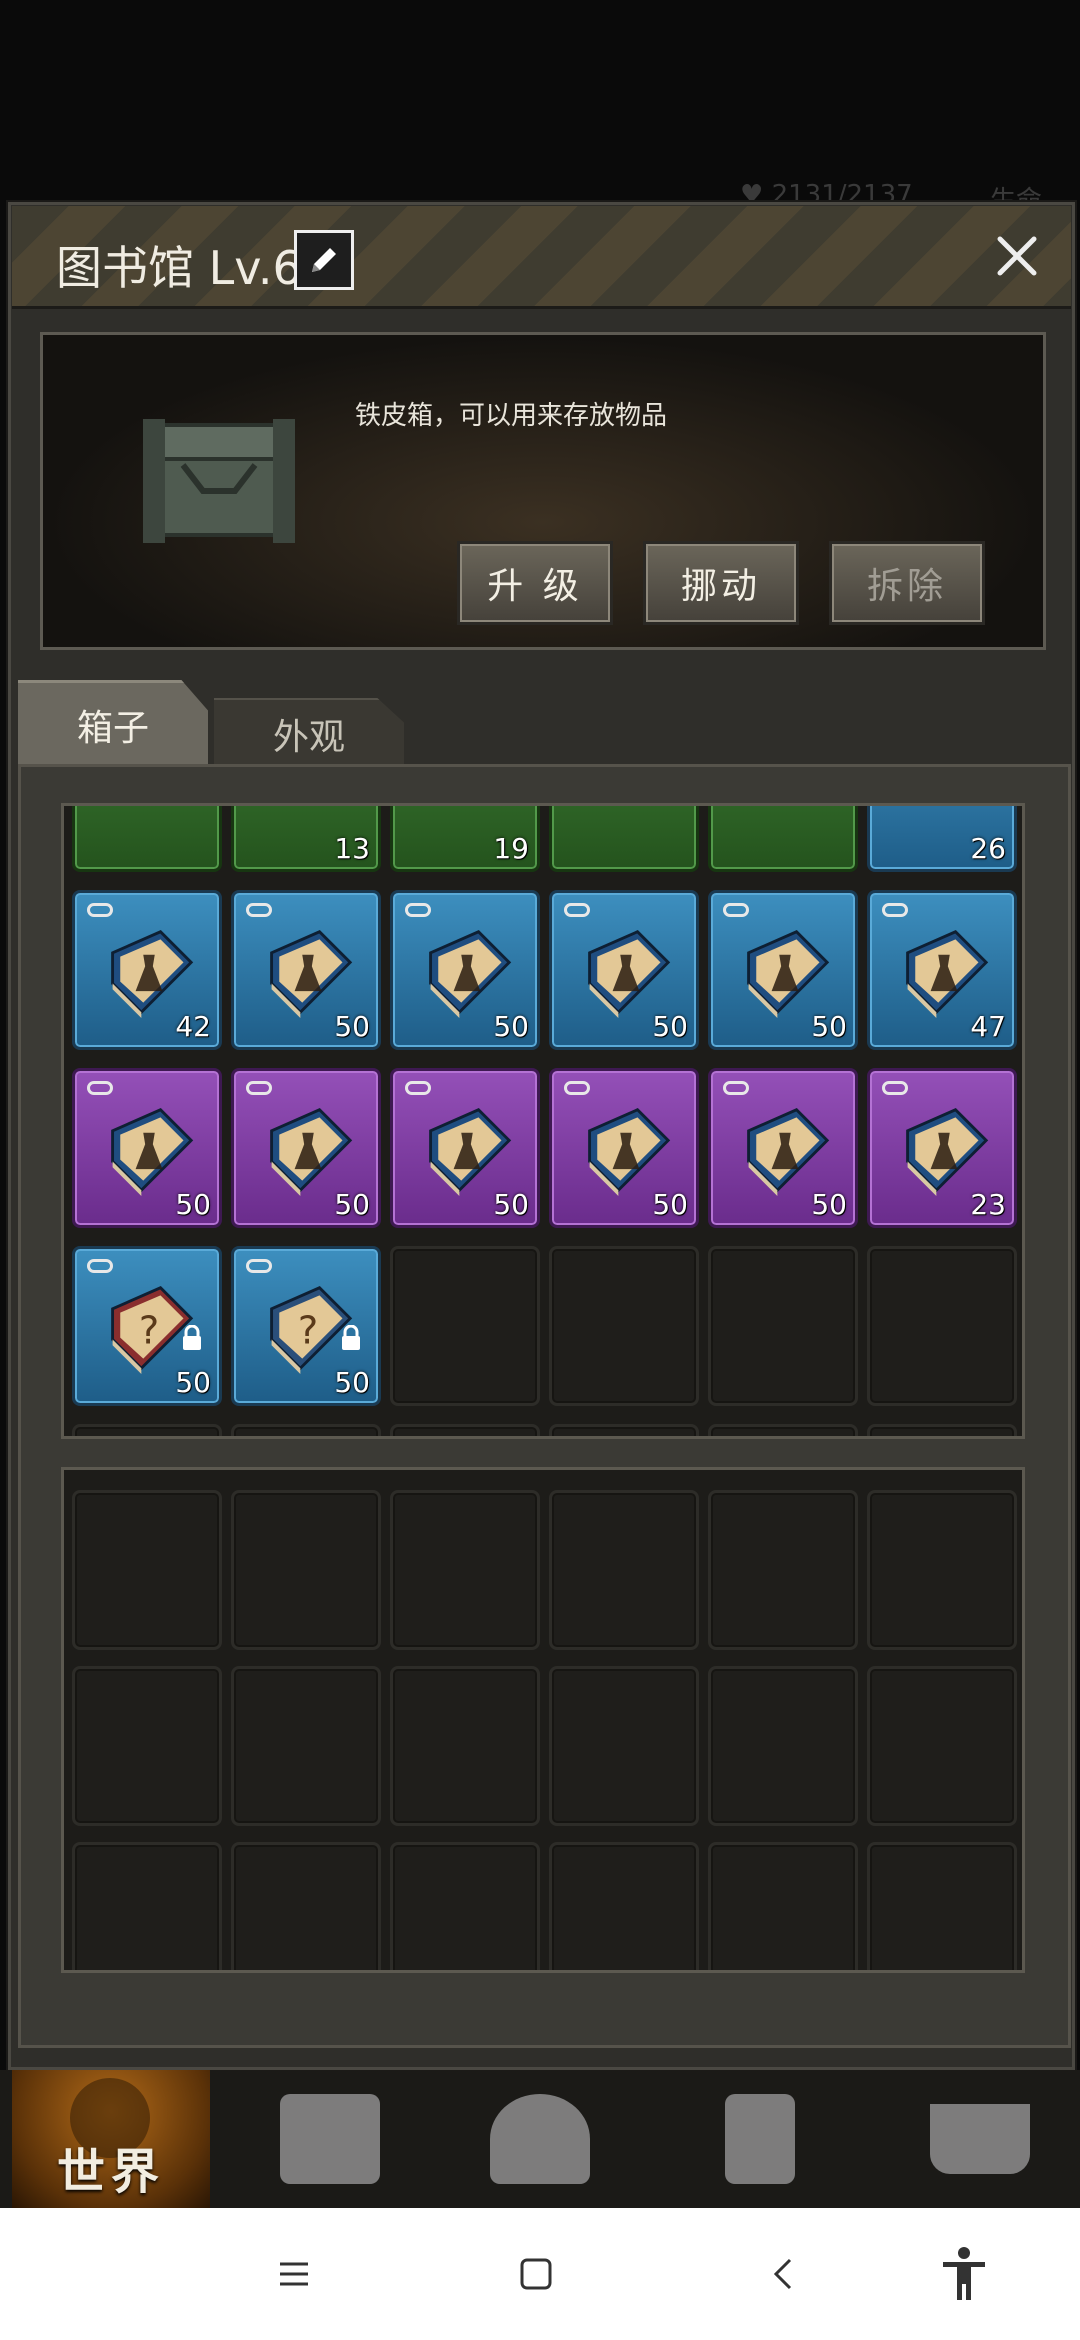 Image resolution: width=1080 pixels, height=2340 pixels. What do you see at coordinates (110, 2172) in the screenshot?
I see `nav-world-label: 世界` at bounding box center [110, 2172].